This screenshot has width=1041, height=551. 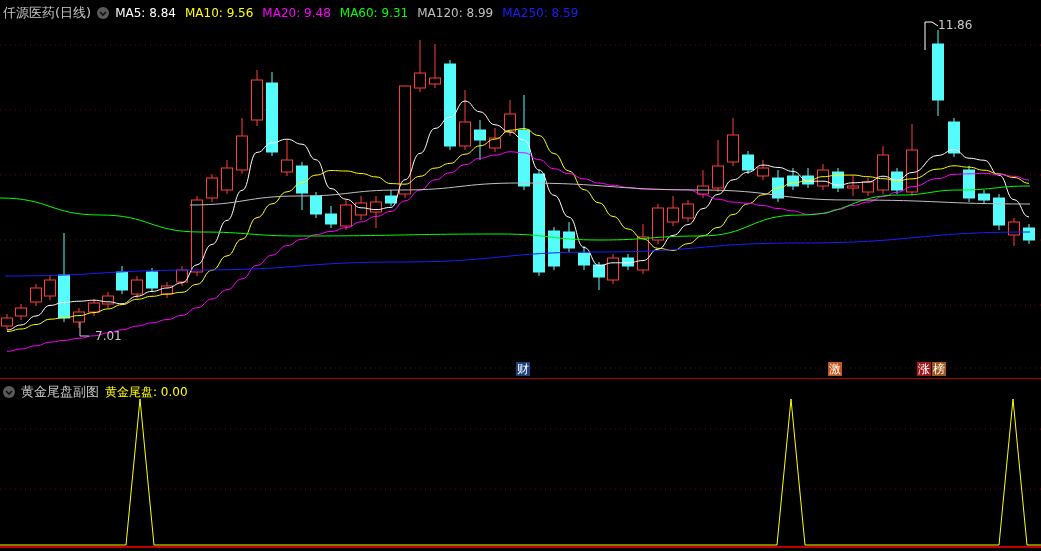 What do you see at coordinates (146, 392) in the screenshot?
I see `indicator-value: 黄金尾盘: 0.00` at bounding box center [146, 392].